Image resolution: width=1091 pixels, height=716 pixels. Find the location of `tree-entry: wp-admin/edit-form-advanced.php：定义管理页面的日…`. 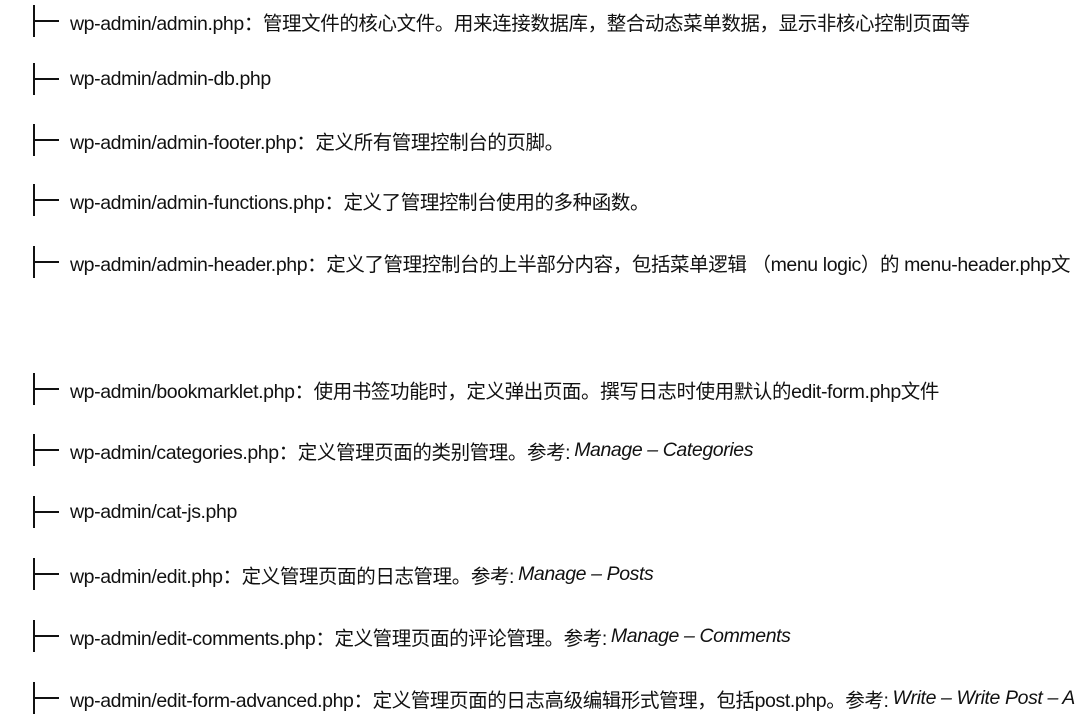

tree-entry: wp-admin/edit-form-advanced.php：定义管理页面的日… is located at coordinates (552, 698).